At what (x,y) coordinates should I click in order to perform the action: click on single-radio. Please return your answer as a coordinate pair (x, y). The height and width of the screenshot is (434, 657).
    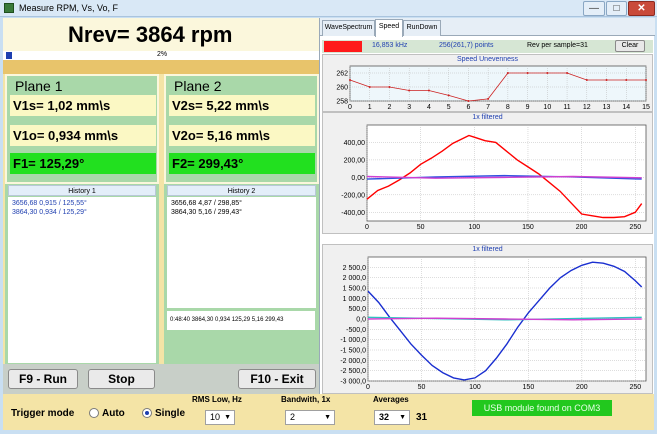
    Looking at the image, I should click on (147, 413).